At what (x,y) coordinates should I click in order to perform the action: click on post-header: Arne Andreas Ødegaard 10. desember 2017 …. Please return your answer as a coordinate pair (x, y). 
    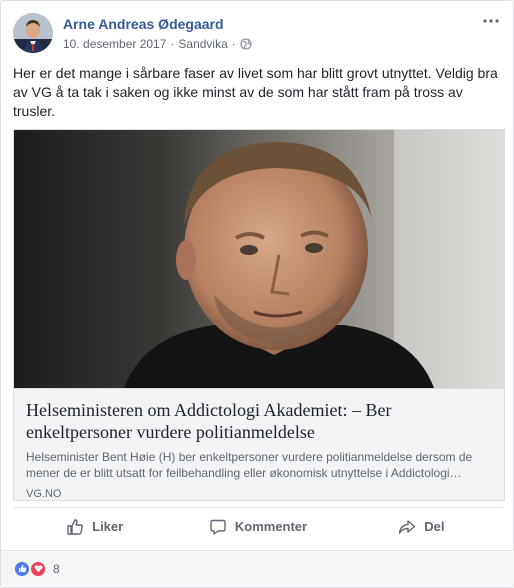
    Looking at the image, I should click on (257, 35).